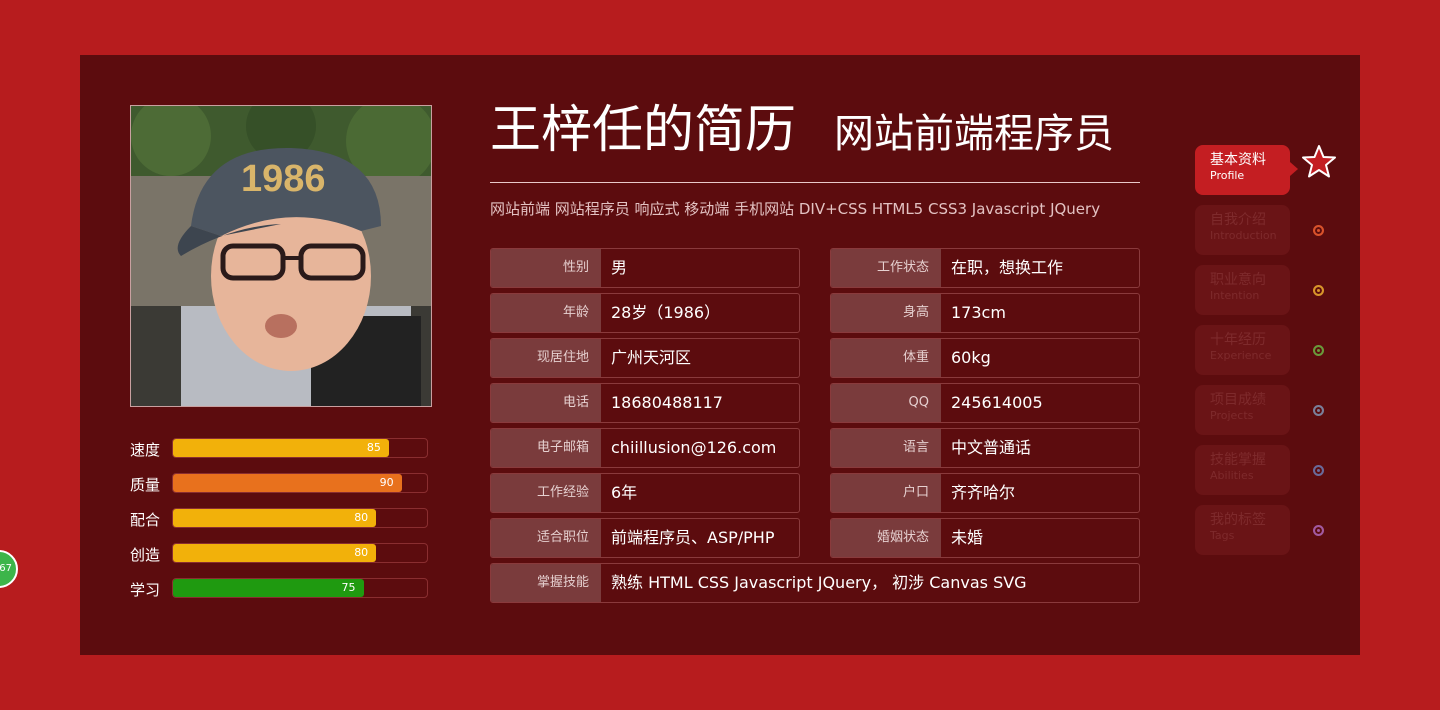 This screenshot has height=710, width=1440. Describe the element at coordinates (1242, 230) in the screenshot. I see `nav-item-introduction: 自我介绍 Introduction` at that location.